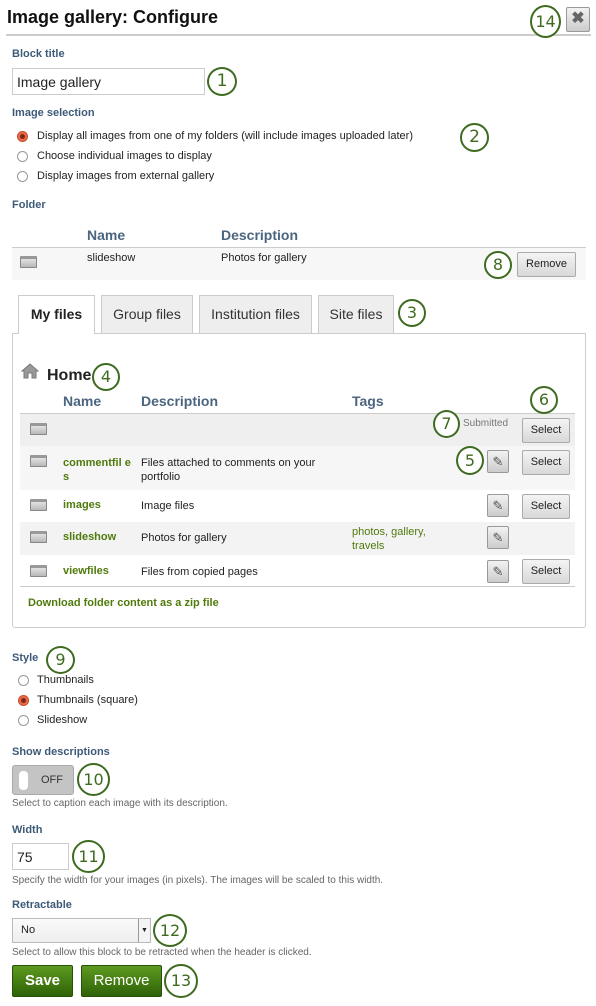  What do you see at coordinates (23, 700) in the screenshot?
I see `radio-thumbnails-square` at bounding box center [23, 700].